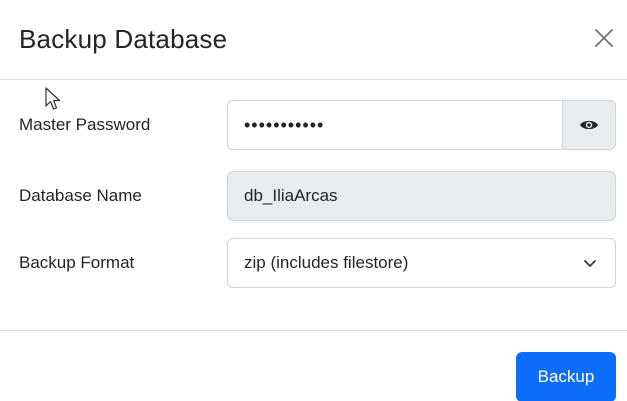 The width and height of the screenshot is (627, 401). I want to click on close-button, so click(604, 38).